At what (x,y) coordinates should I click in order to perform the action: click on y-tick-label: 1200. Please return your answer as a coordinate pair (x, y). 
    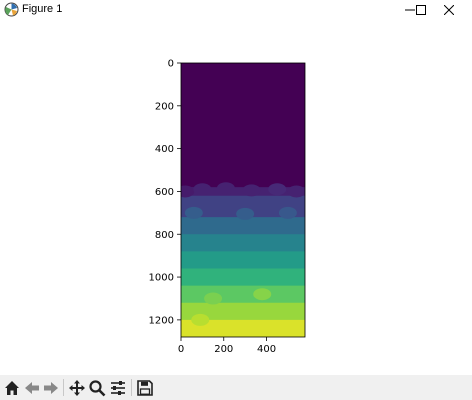
    Looking at the image, I should click on (161, 320).